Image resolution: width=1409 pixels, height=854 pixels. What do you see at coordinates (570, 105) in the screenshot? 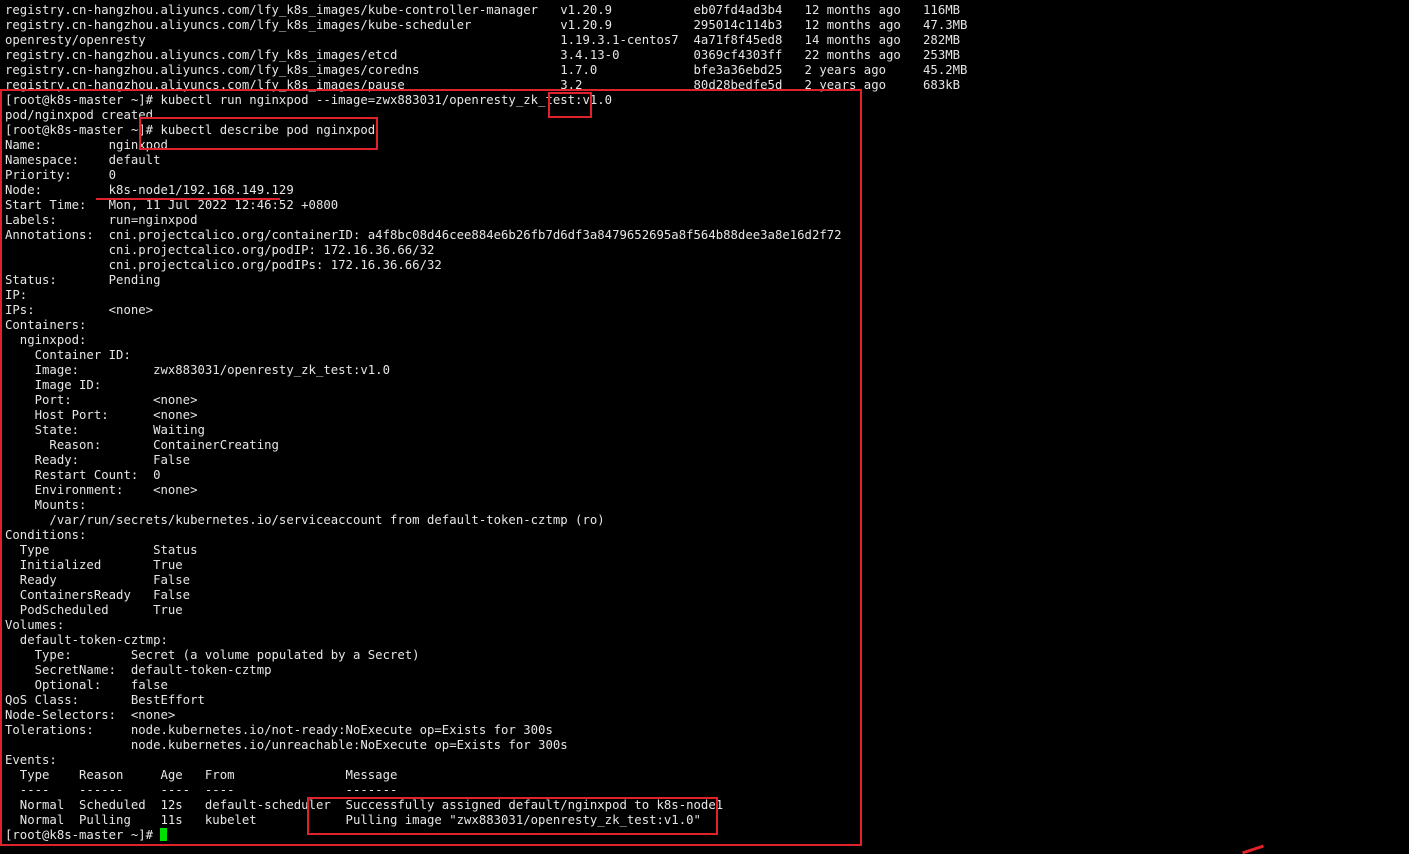
I see `image-tag-highlight-box` at bounding box center [570, 105].